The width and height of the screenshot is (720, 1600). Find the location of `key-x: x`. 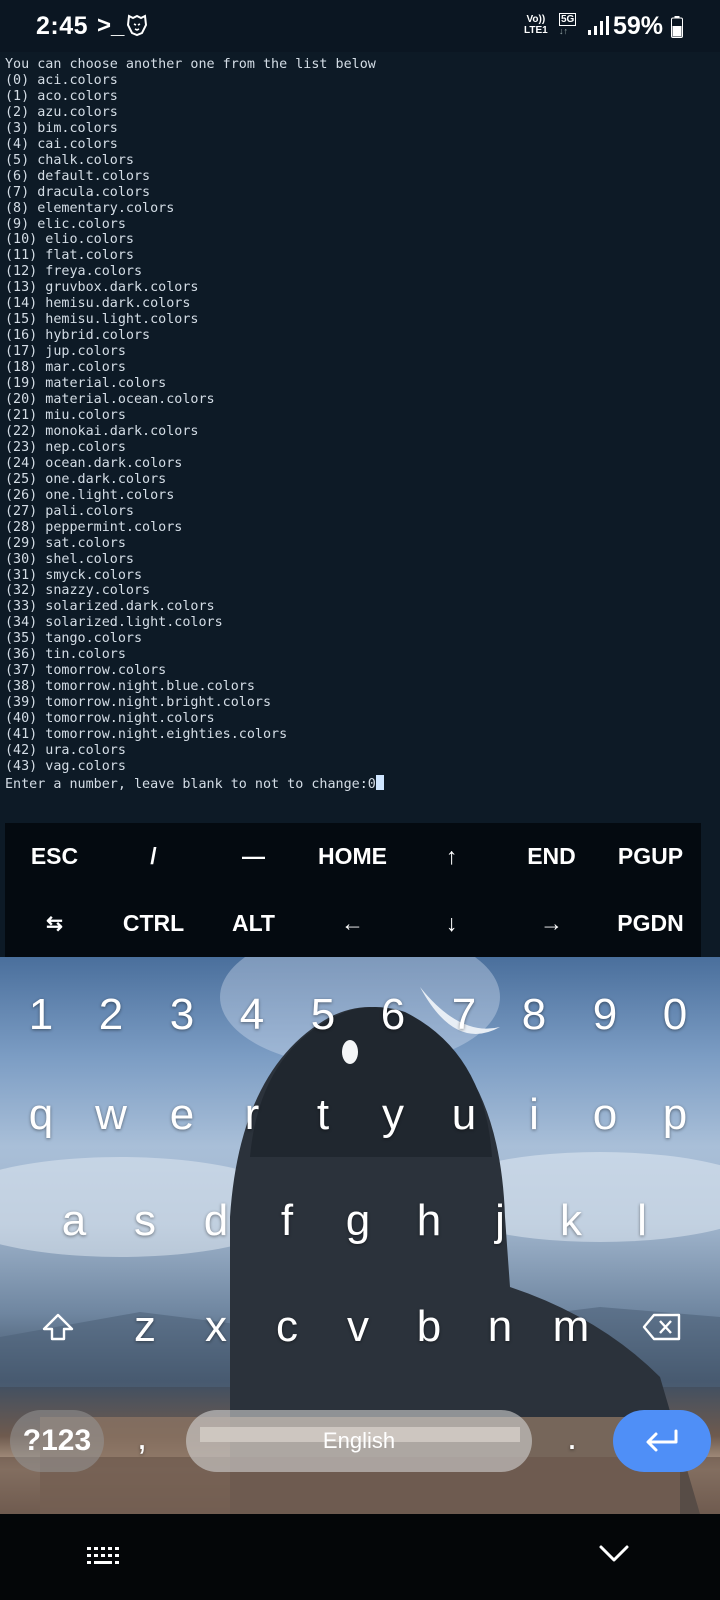

key-x: x is located at coordinates (216, 1327).